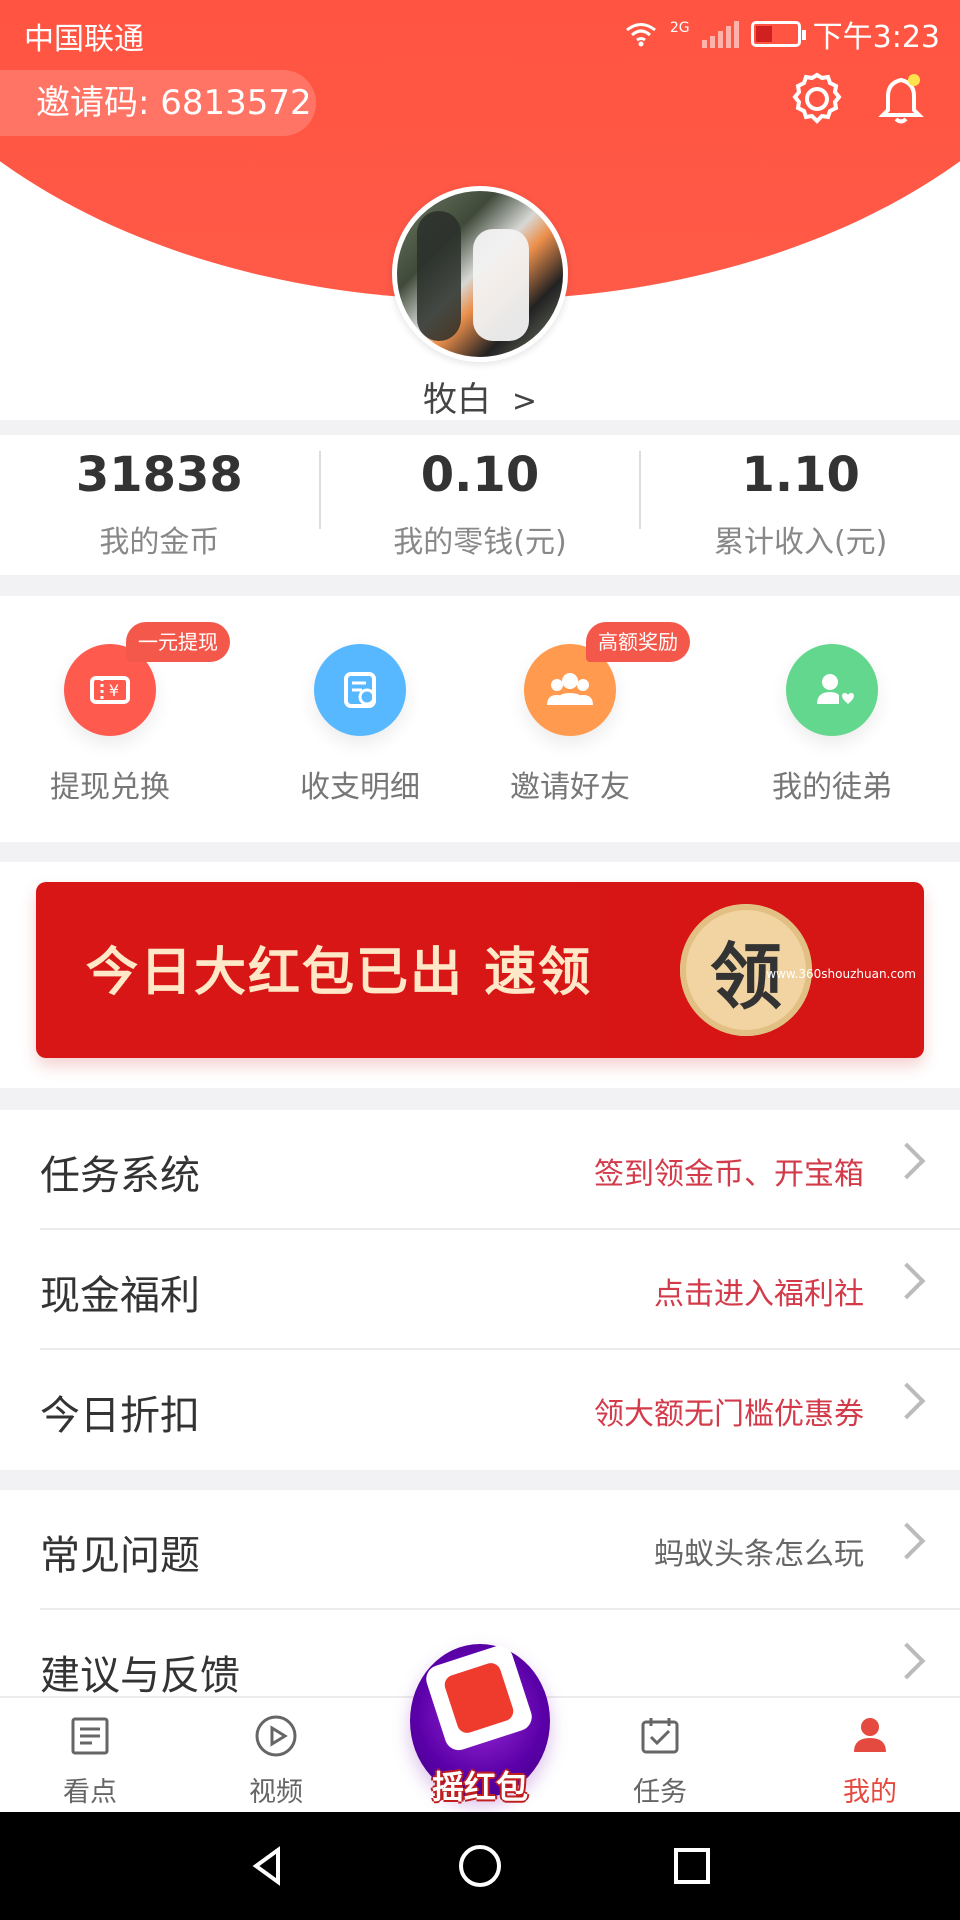  Describe the element at coordinates (759, 1294) in the screenshot. I see `cash-welfare-subtitle: 点击进入福利社` at that location.